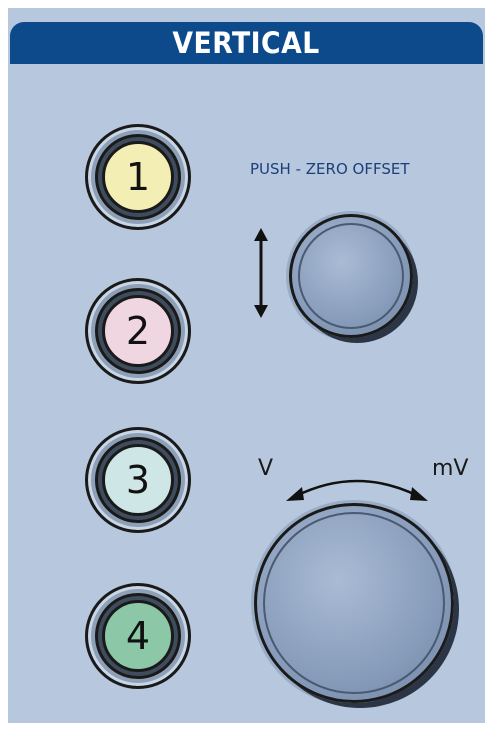  I want to click on channel-2-label: 2, so click(138, 331).